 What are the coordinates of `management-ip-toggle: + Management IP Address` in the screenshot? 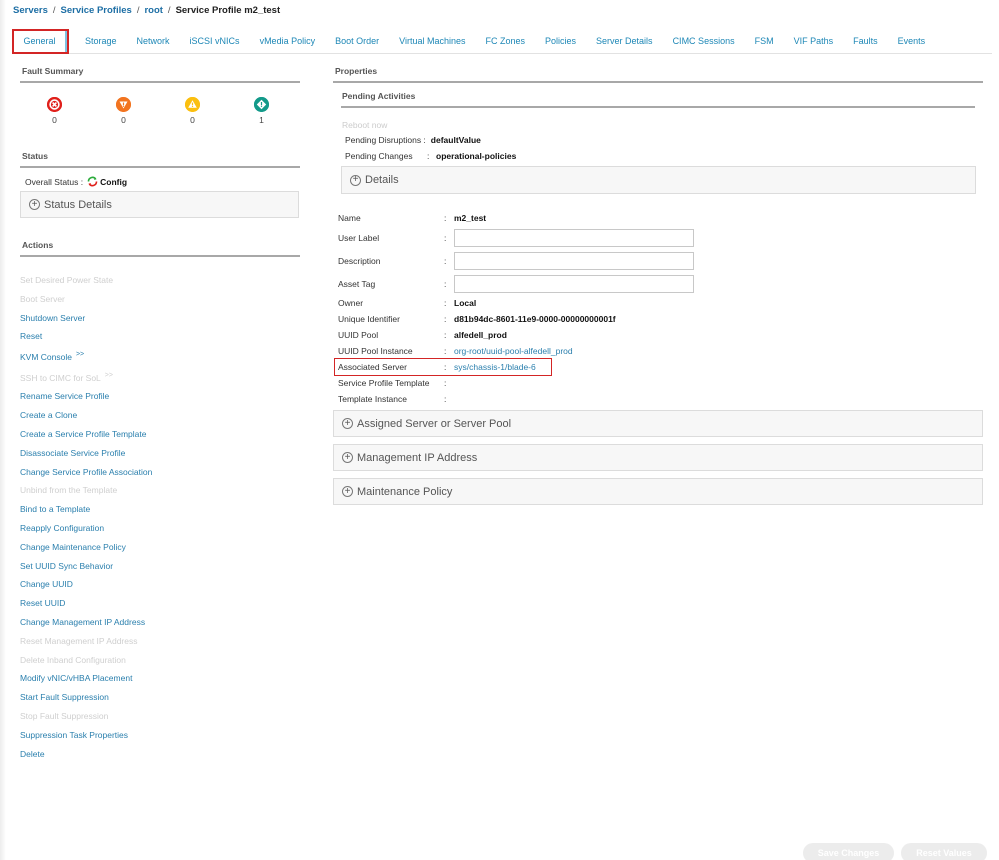 It's located at (658, 457).